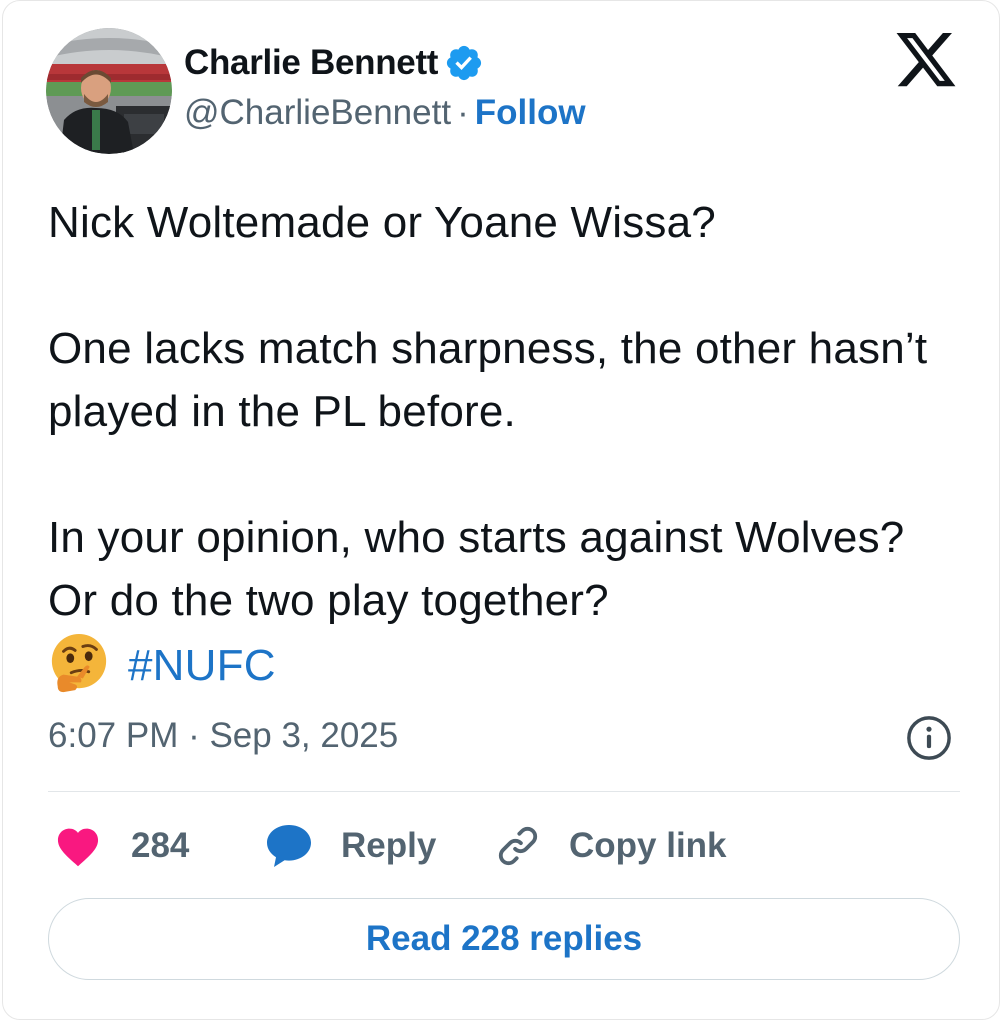 The image size is (1004, 1022). I want to click on tweet-timestamp: 6:07 PM · Sep 3, 2025, so click(223, 736).